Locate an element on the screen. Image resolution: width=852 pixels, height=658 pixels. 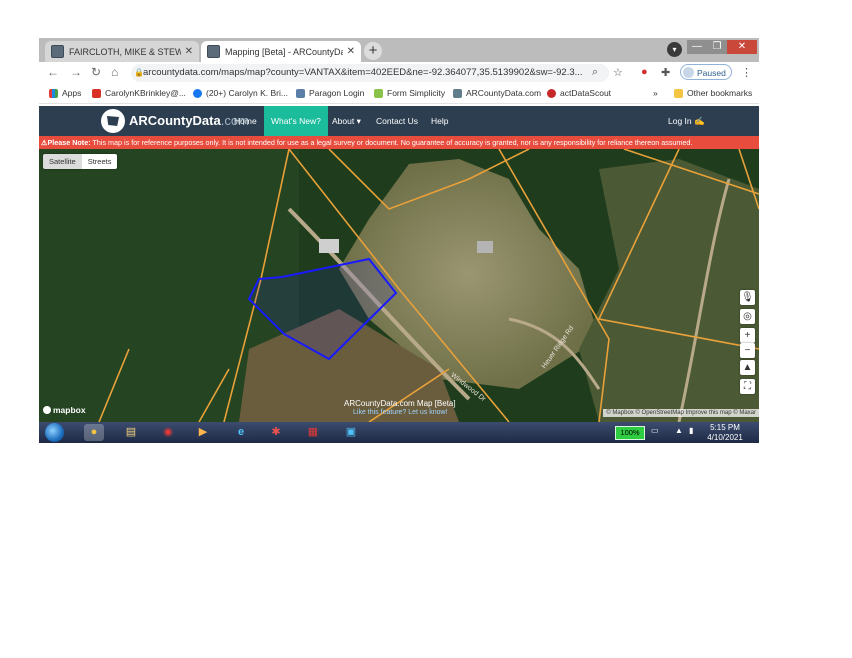
start-button is located at coordinates (54, 432).